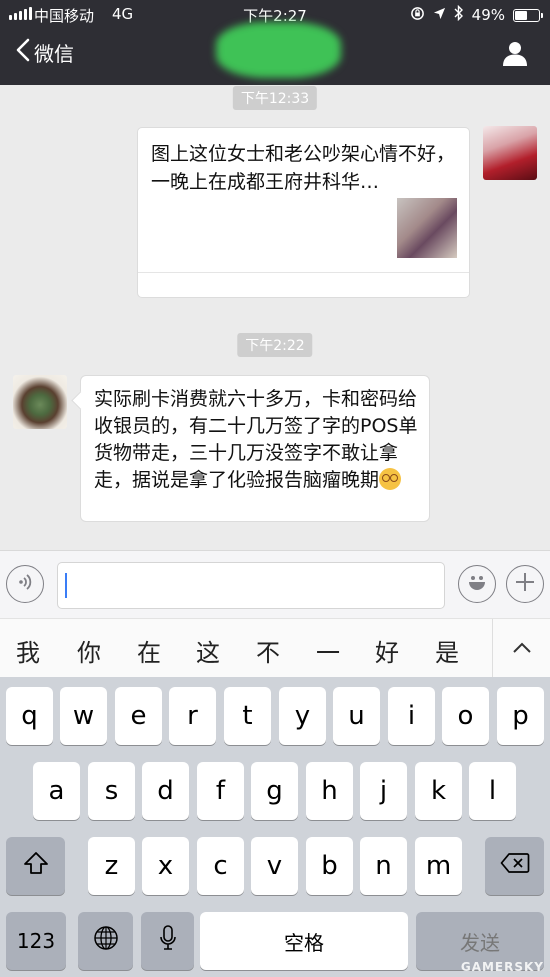  I want to click on voice-button, so click(25, 584).